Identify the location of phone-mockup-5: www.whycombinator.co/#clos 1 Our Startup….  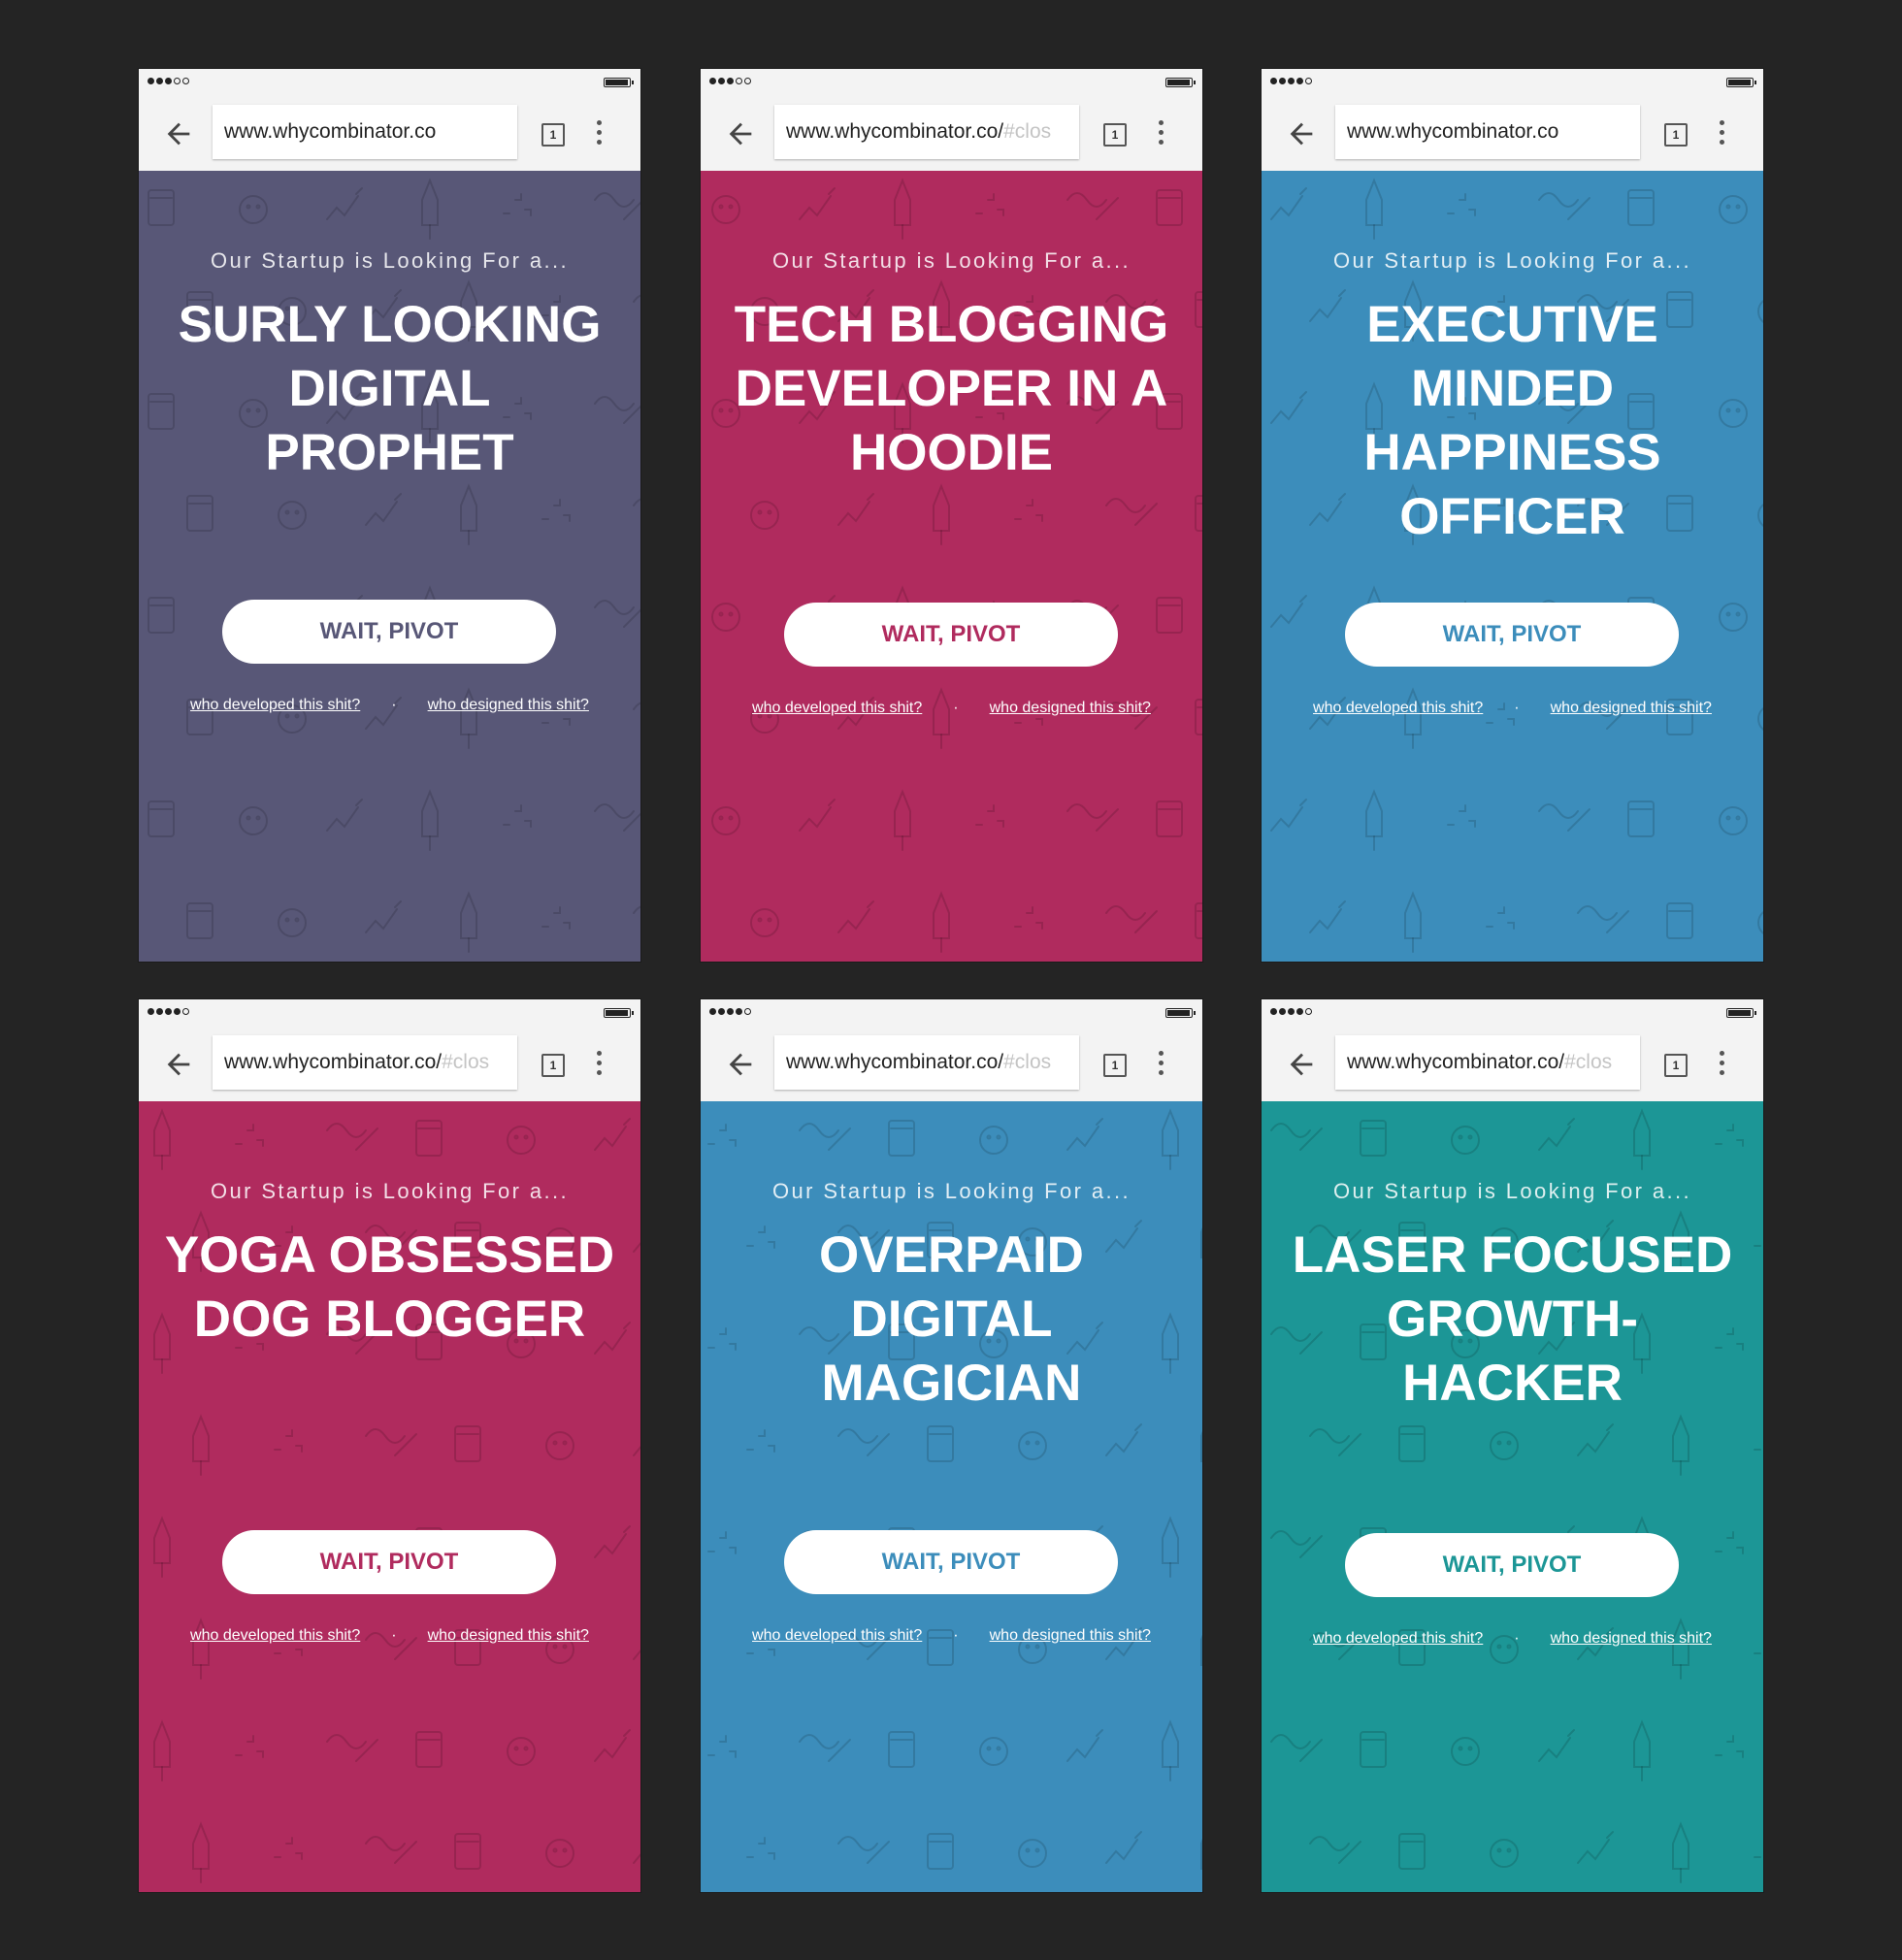
(951, 1445).